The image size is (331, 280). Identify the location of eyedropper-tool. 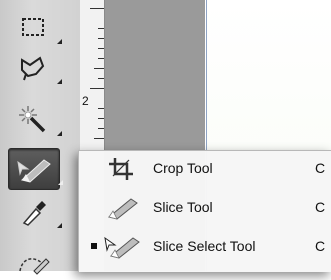
(35, 212).